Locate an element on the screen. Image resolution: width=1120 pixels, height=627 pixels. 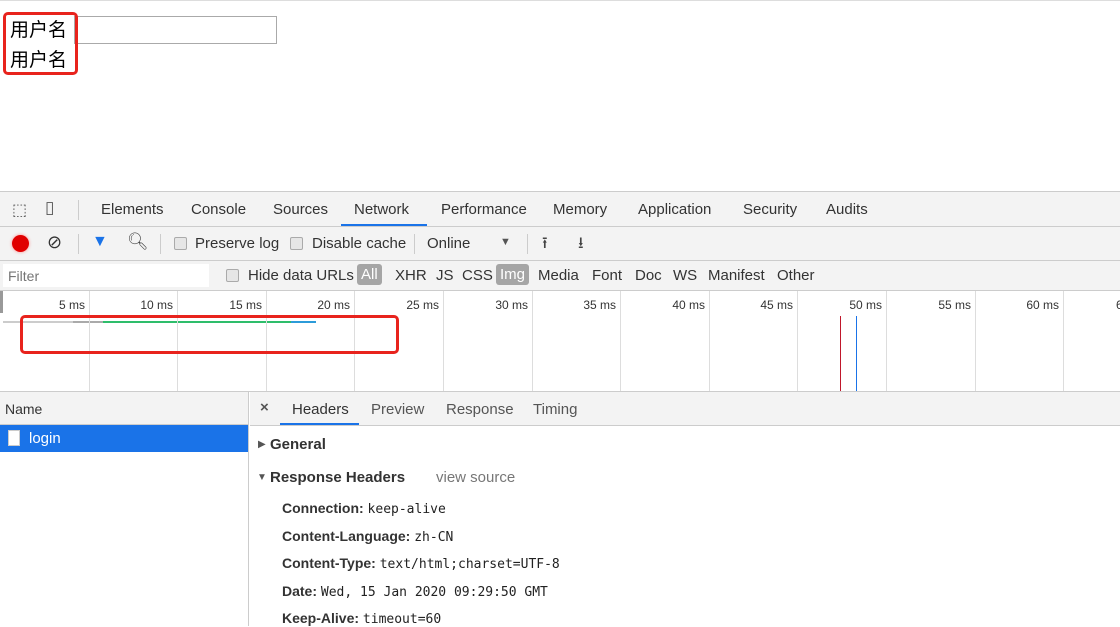
timeline-tick-label: 45 ms is located at coordinates (776, 305).